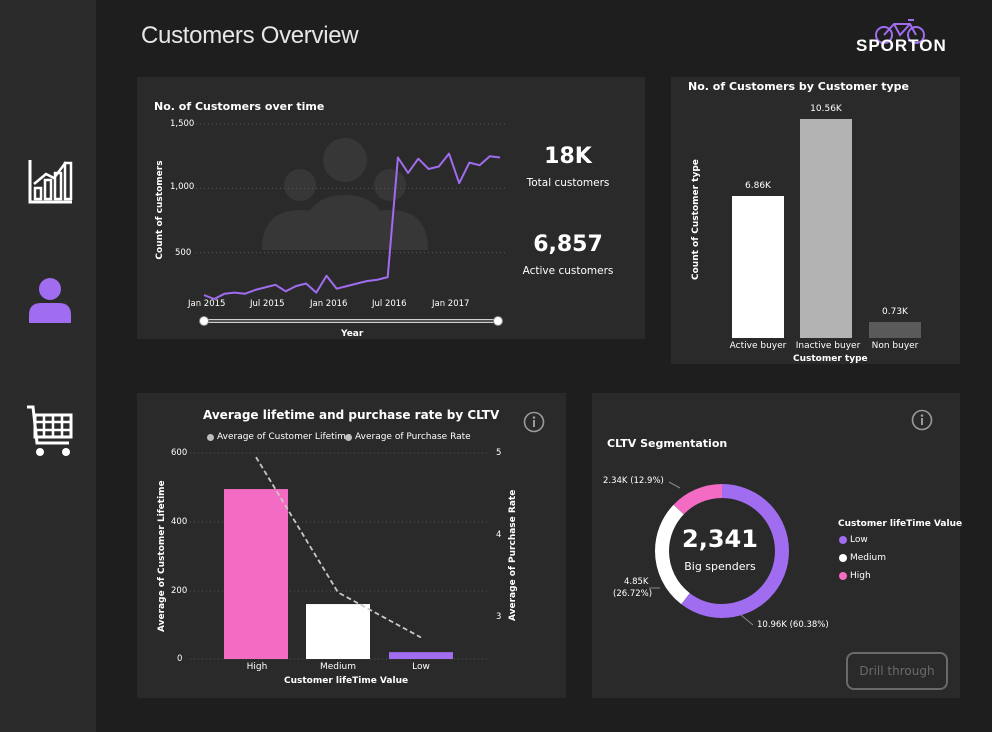 This screenshot has height=732, width=992. I want to click on big-spenders-value: 2,341, so click(720, 539).